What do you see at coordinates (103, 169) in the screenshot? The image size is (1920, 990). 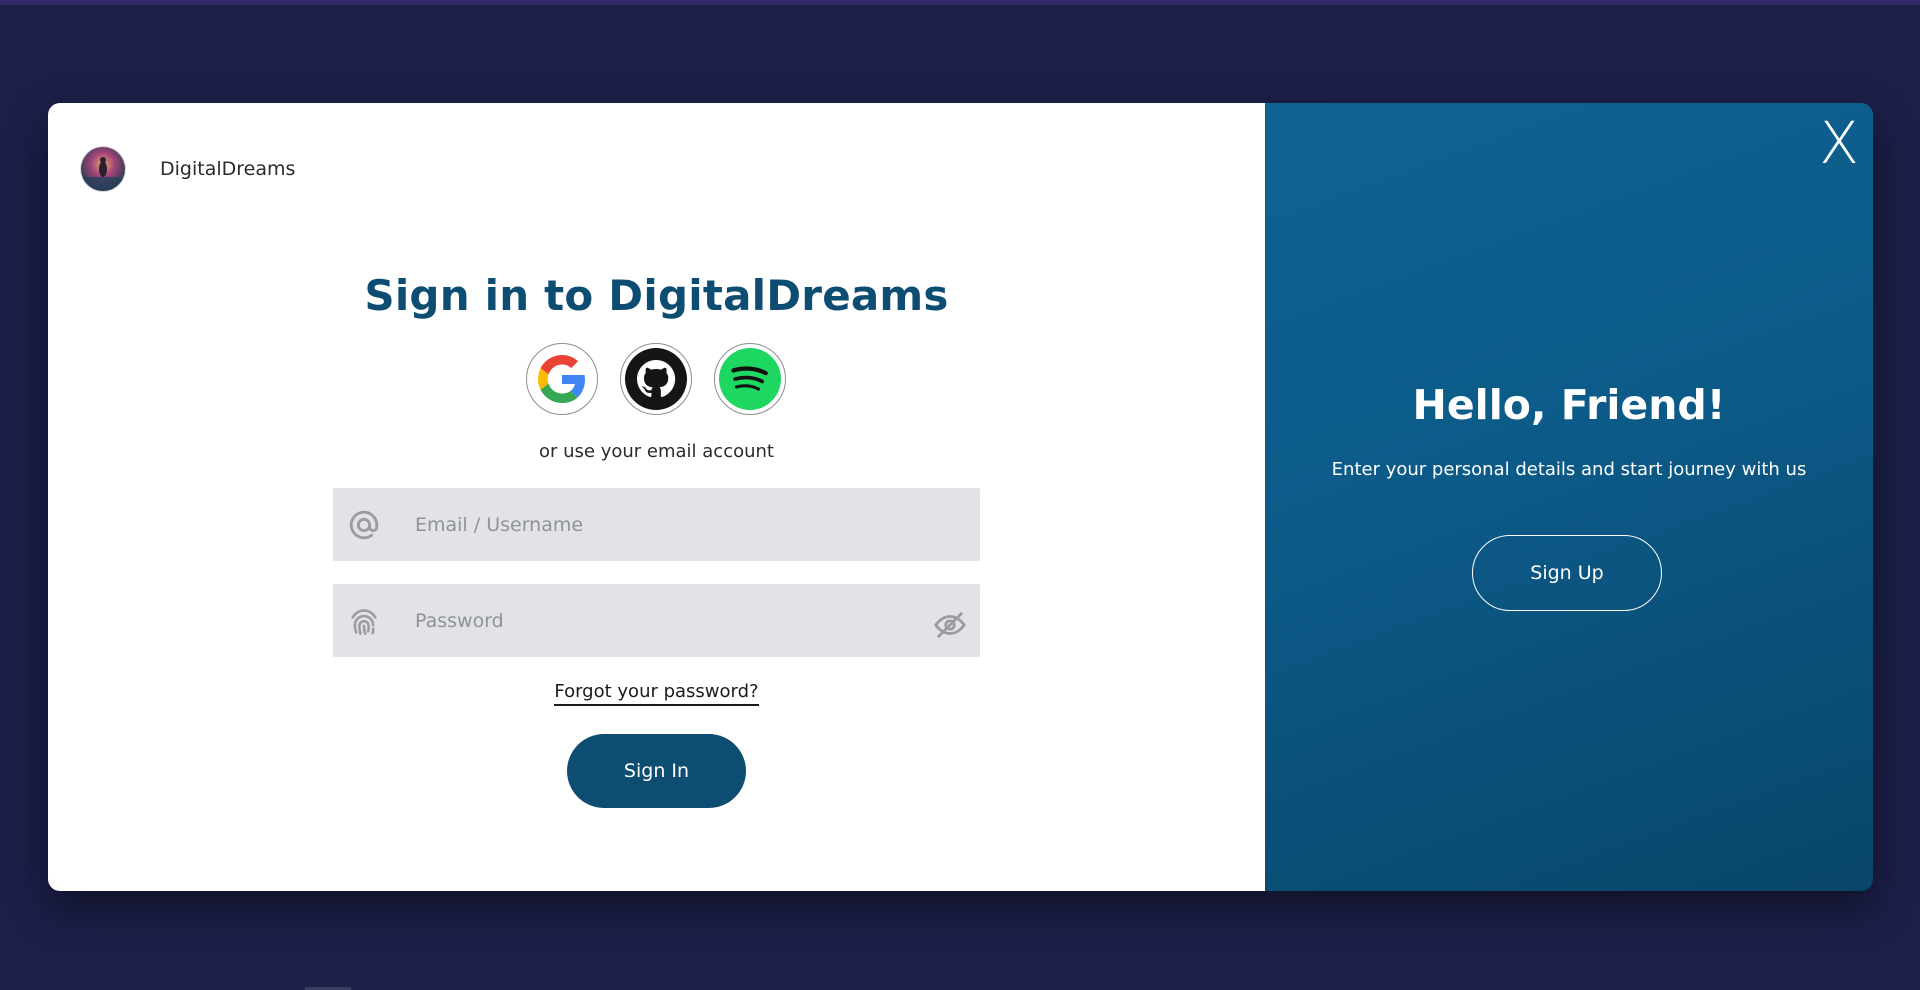 I see `avatar-icon` at bounding box center [103, 169].